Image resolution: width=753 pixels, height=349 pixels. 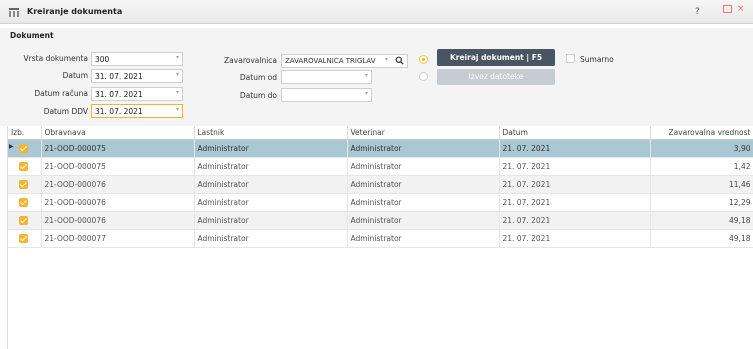 I want to click on col-zavarovalna-vrednost: Zavarovalna vrednost, so click(x=701, y=133).